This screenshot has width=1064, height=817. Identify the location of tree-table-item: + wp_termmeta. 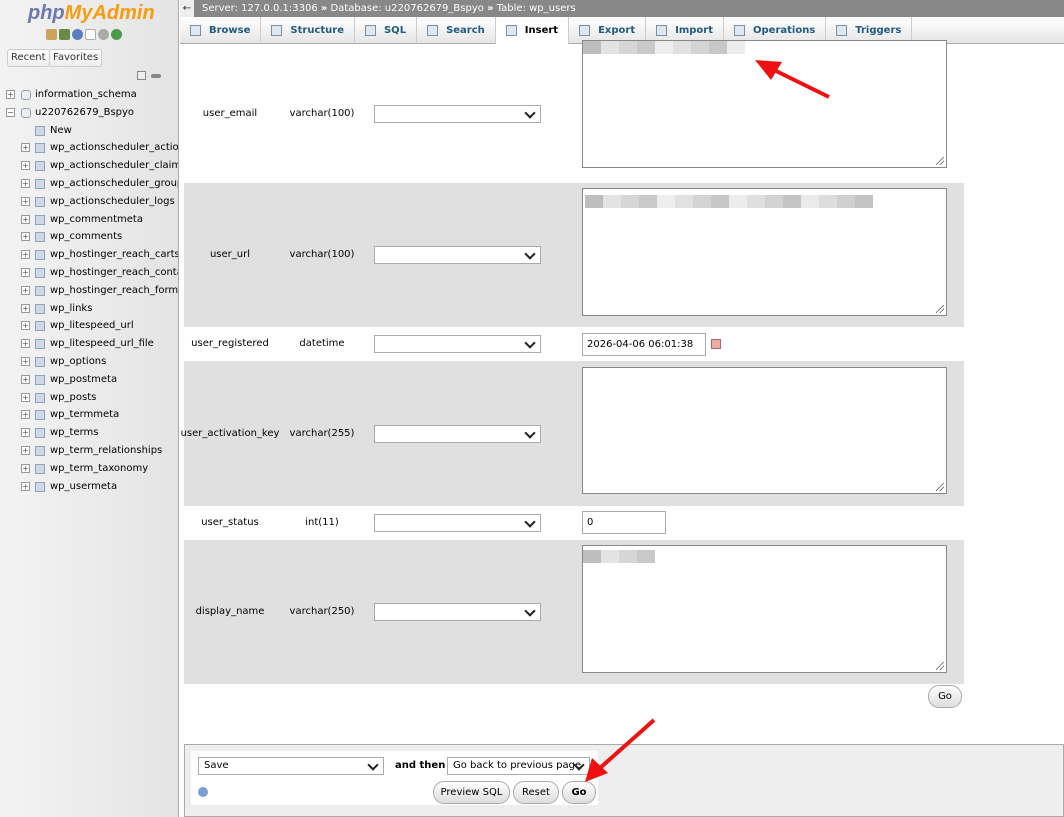
(89, 415).